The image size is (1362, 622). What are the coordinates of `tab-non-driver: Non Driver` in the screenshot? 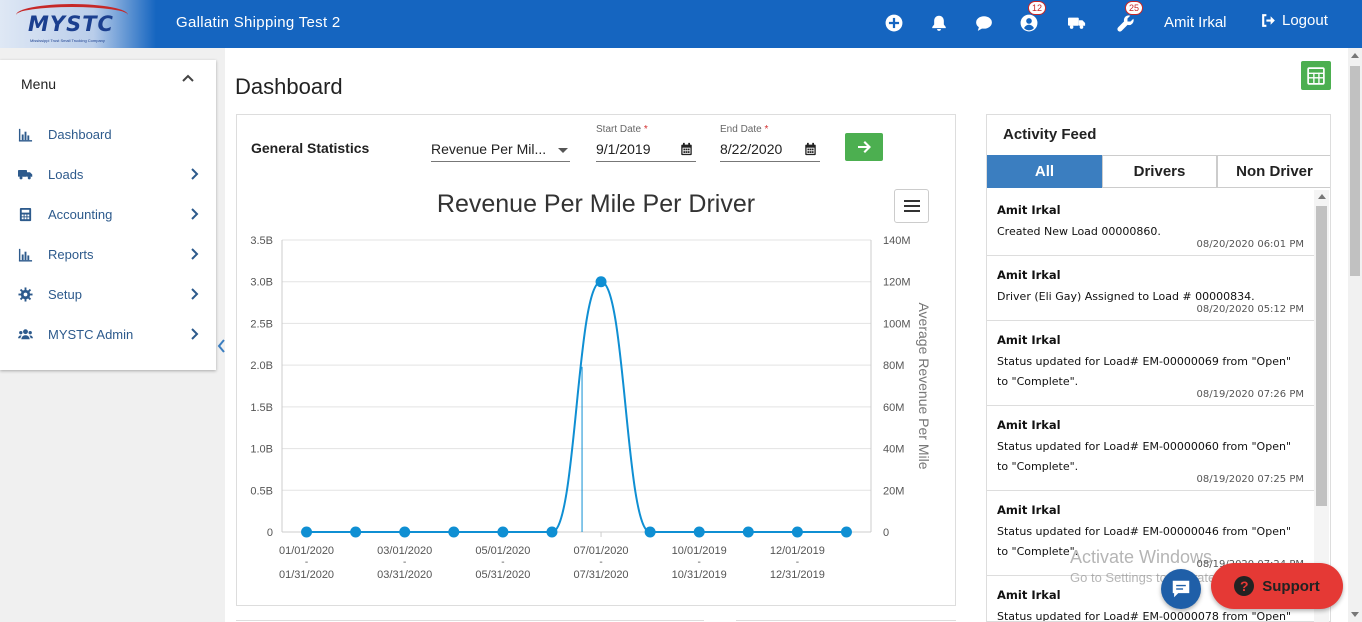 It's located at (1273, 171).